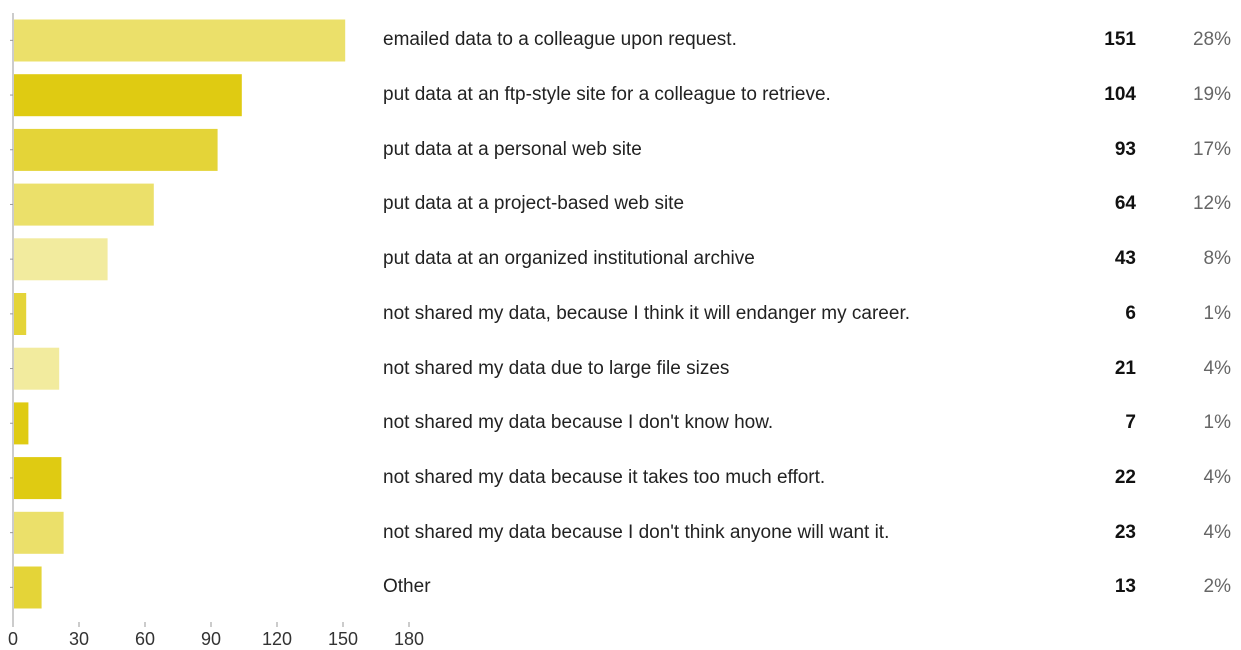 The width and height of the screenshot is (1241, 650). Describe the element at coordinates (407, 587) in the screenshot. I see `category-label: Other` at that location.